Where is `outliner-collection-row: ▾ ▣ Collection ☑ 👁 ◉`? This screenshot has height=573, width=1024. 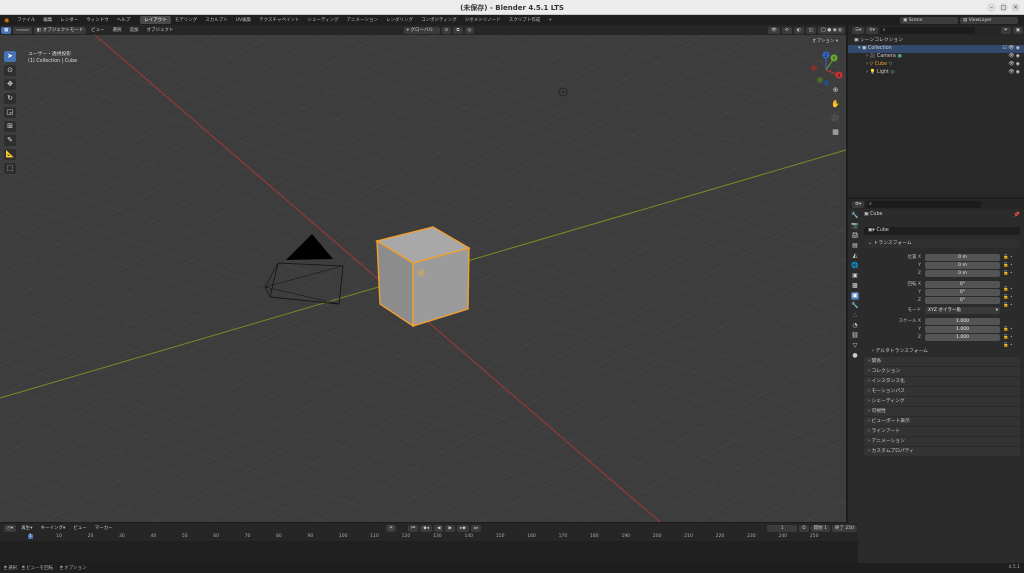
outliner-collection-row: ▾ ▣ Collection ☑ 👁 ◉ is located at coordinates (936, 49).